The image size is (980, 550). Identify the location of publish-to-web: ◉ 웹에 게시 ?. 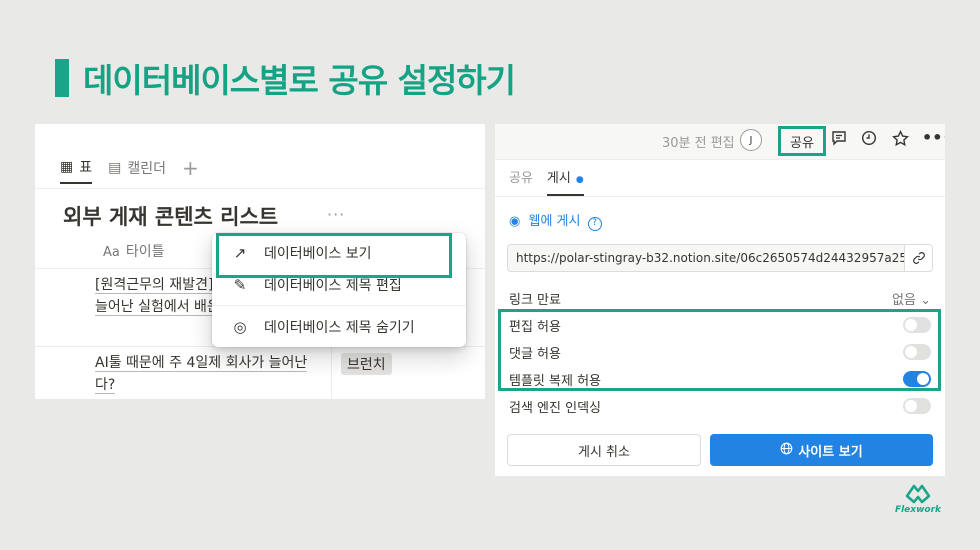
(555, 220).